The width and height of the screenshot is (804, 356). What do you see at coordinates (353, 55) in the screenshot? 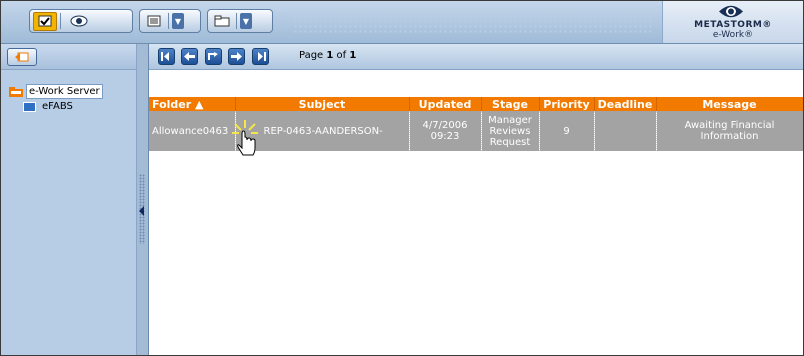
I see `total-pages: 1` at bounding box center [353, 55].